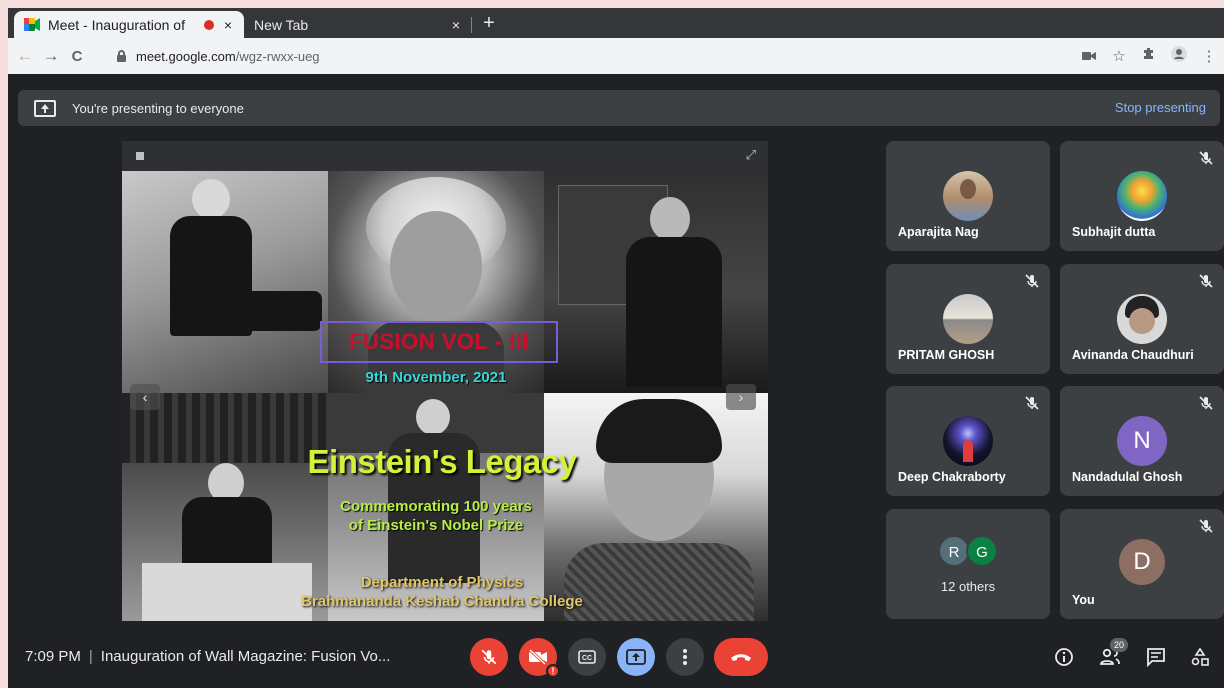  I want to click on star-icon: ☆, so click(1119, 56).